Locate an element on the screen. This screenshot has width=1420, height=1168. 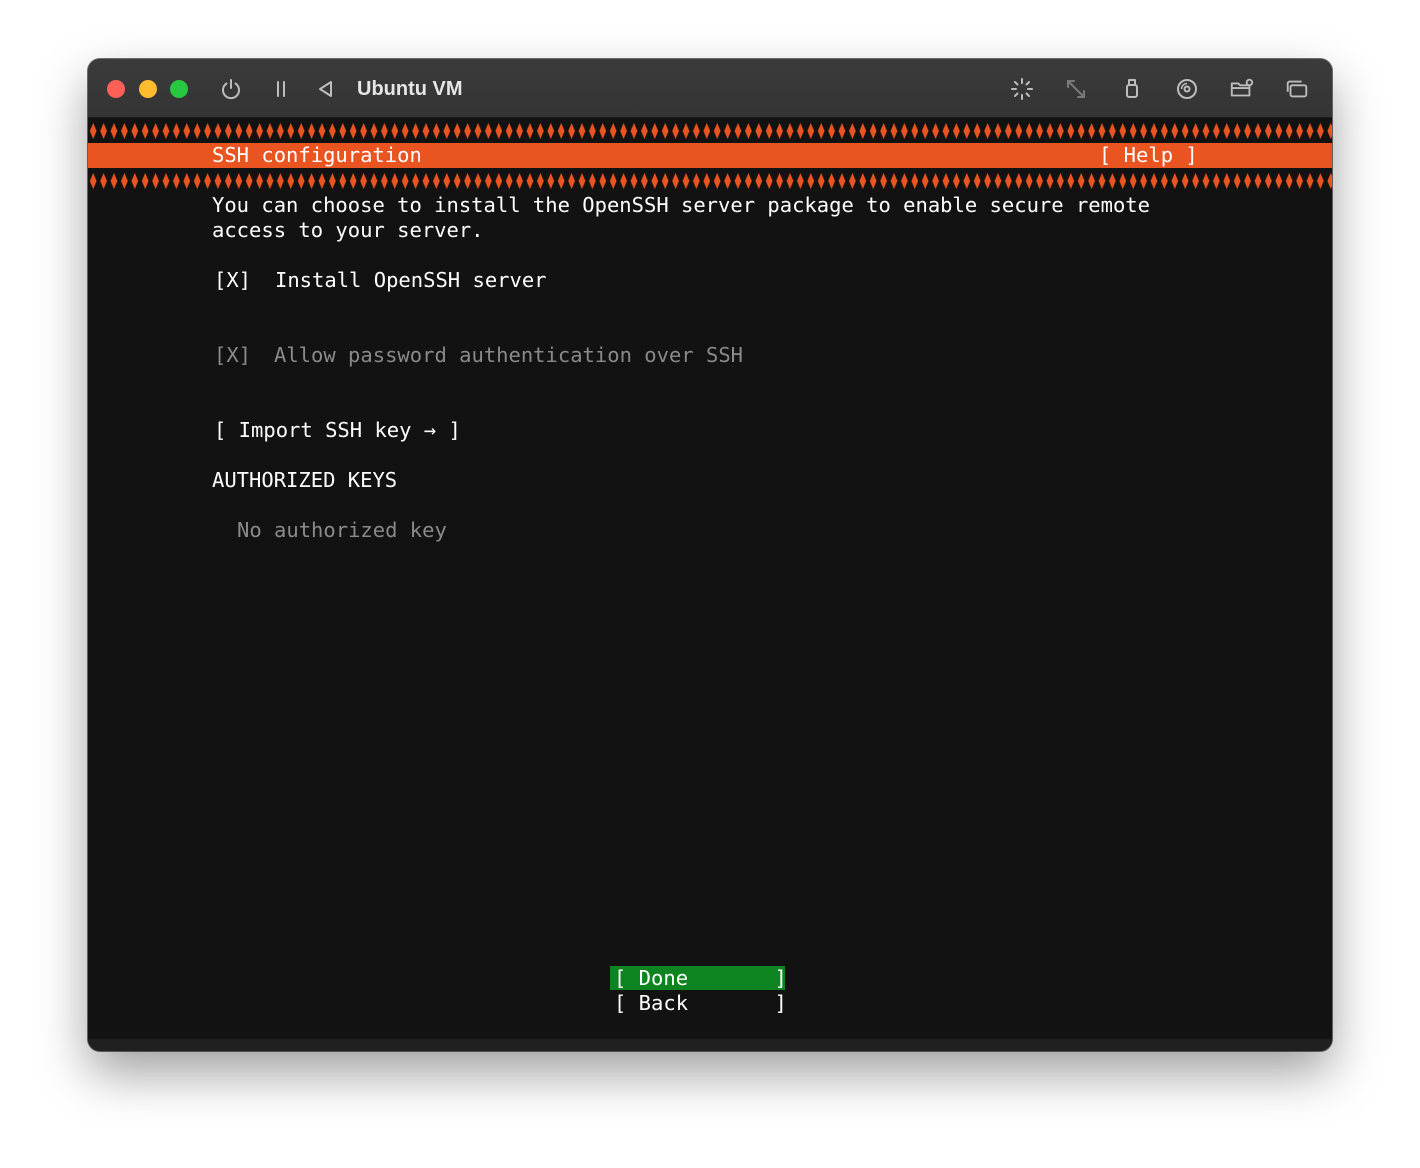
allow-password-checkbox: [X] is located at coordinates (232, 355).